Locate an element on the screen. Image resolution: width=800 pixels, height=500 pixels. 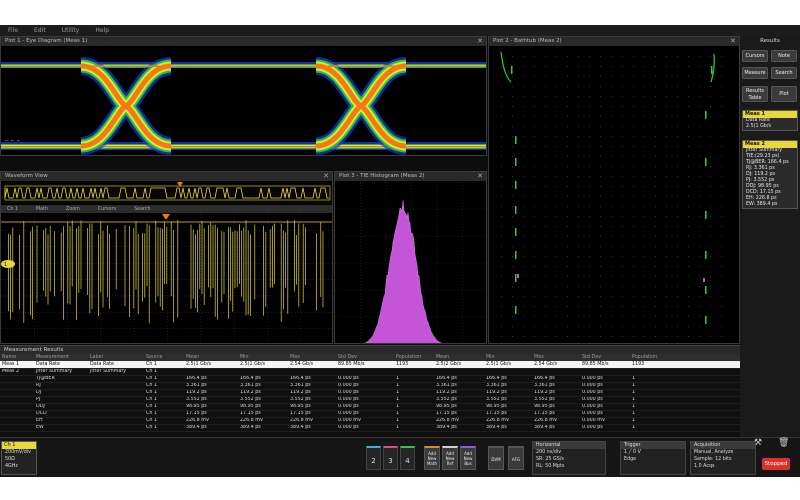
add-new-ref-button: Add New Ref is located at coordinates (450, 458).